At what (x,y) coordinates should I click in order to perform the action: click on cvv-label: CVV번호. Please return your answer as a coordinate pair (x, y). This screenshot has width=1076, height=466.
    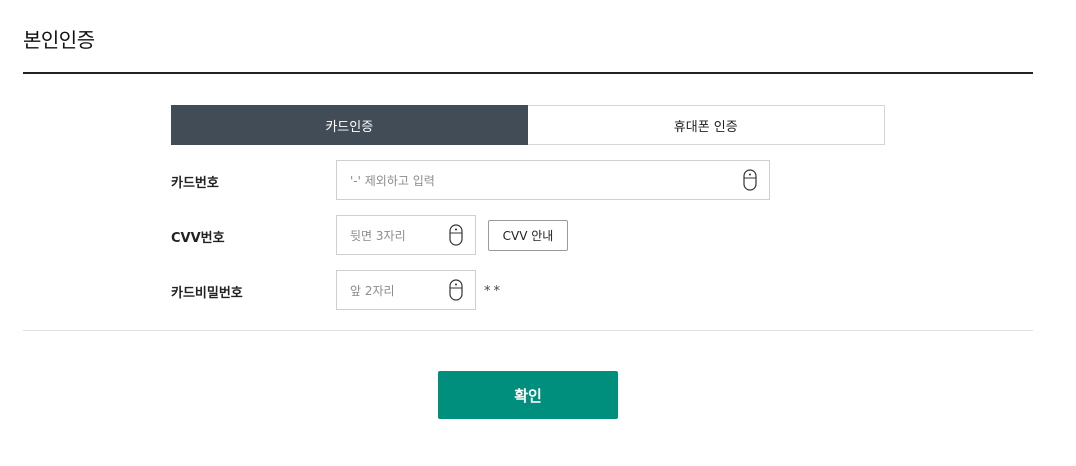
    Looking at the image, I should click on (198, 238).